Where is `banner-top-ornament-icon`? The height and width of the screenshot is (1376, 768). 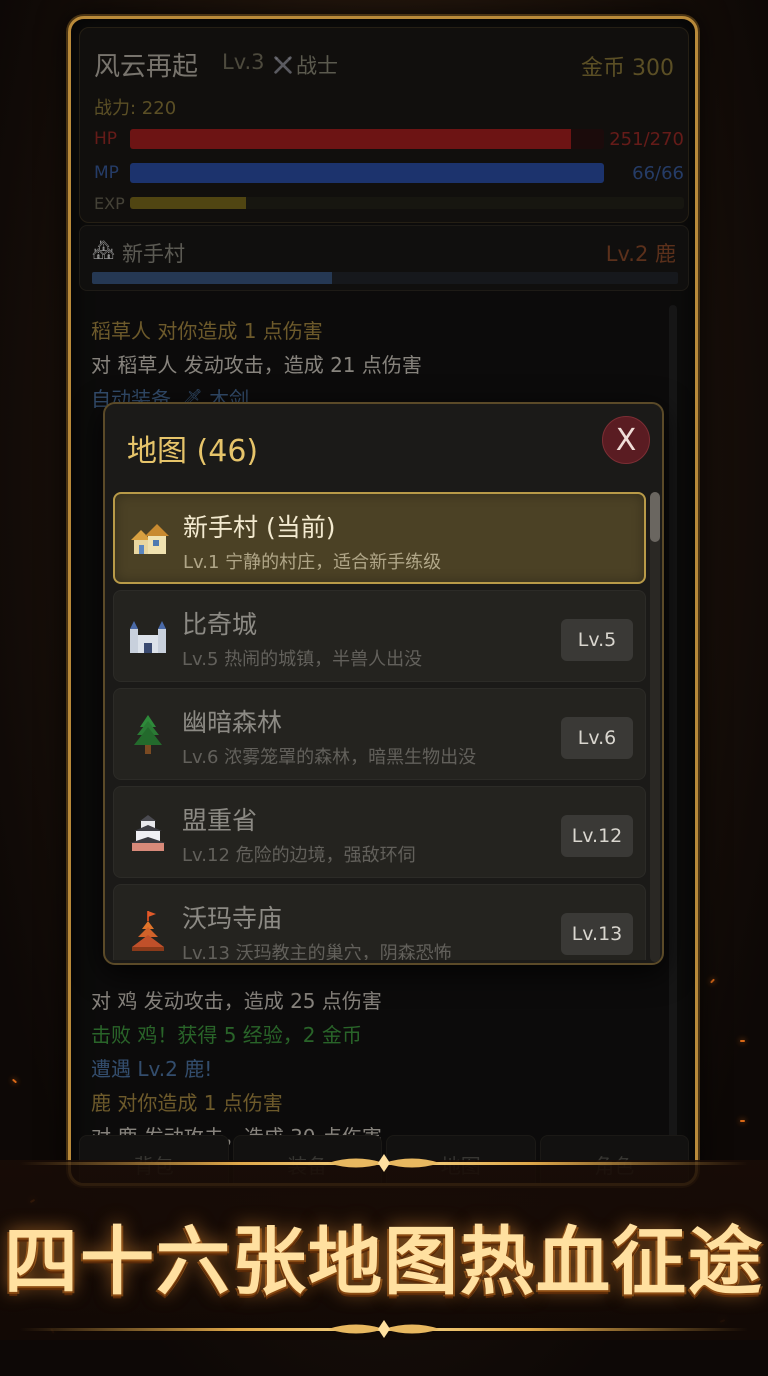
banner-top-ornament-icon is located at coordinates (384, 1163).